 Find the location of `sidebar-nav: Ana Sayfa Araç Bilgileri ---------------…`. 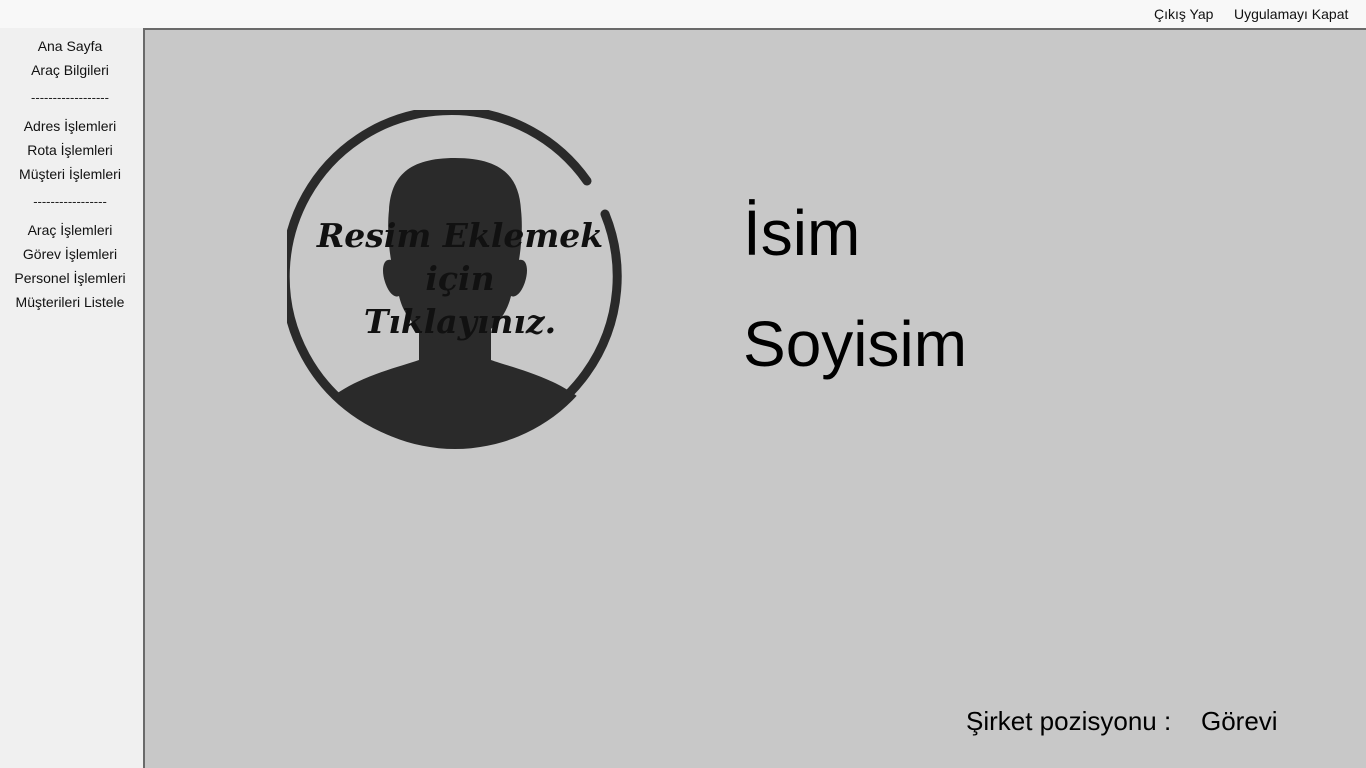

sidebar-nav: Ana Sayfa Araç Bilgileri ---------------… is located at coordinates (71, 398).